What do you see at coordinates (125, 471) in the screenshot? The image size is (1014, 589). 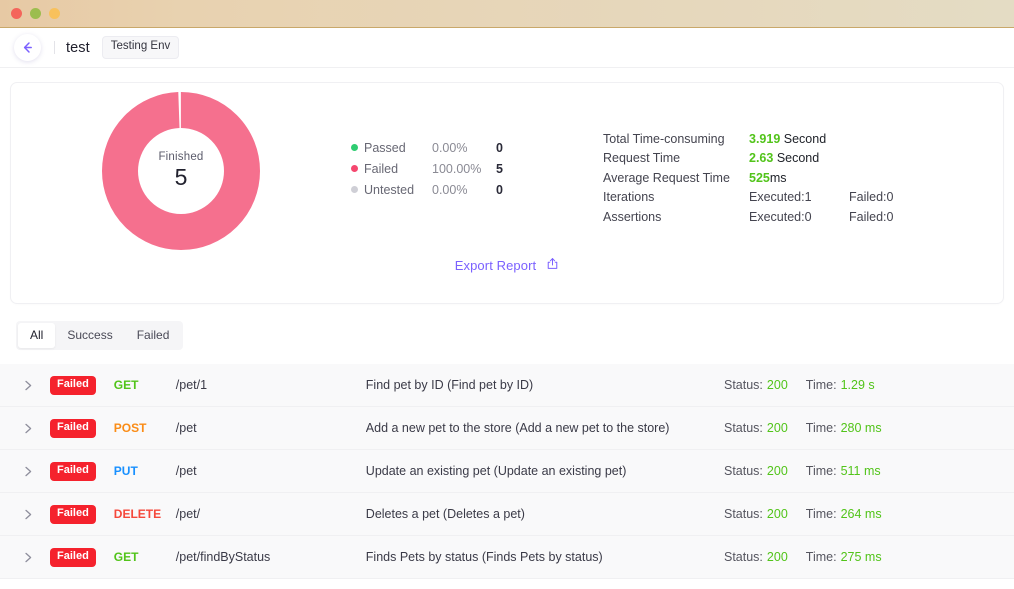 I see `request-method: PUT` at bounding box center [125, 471].